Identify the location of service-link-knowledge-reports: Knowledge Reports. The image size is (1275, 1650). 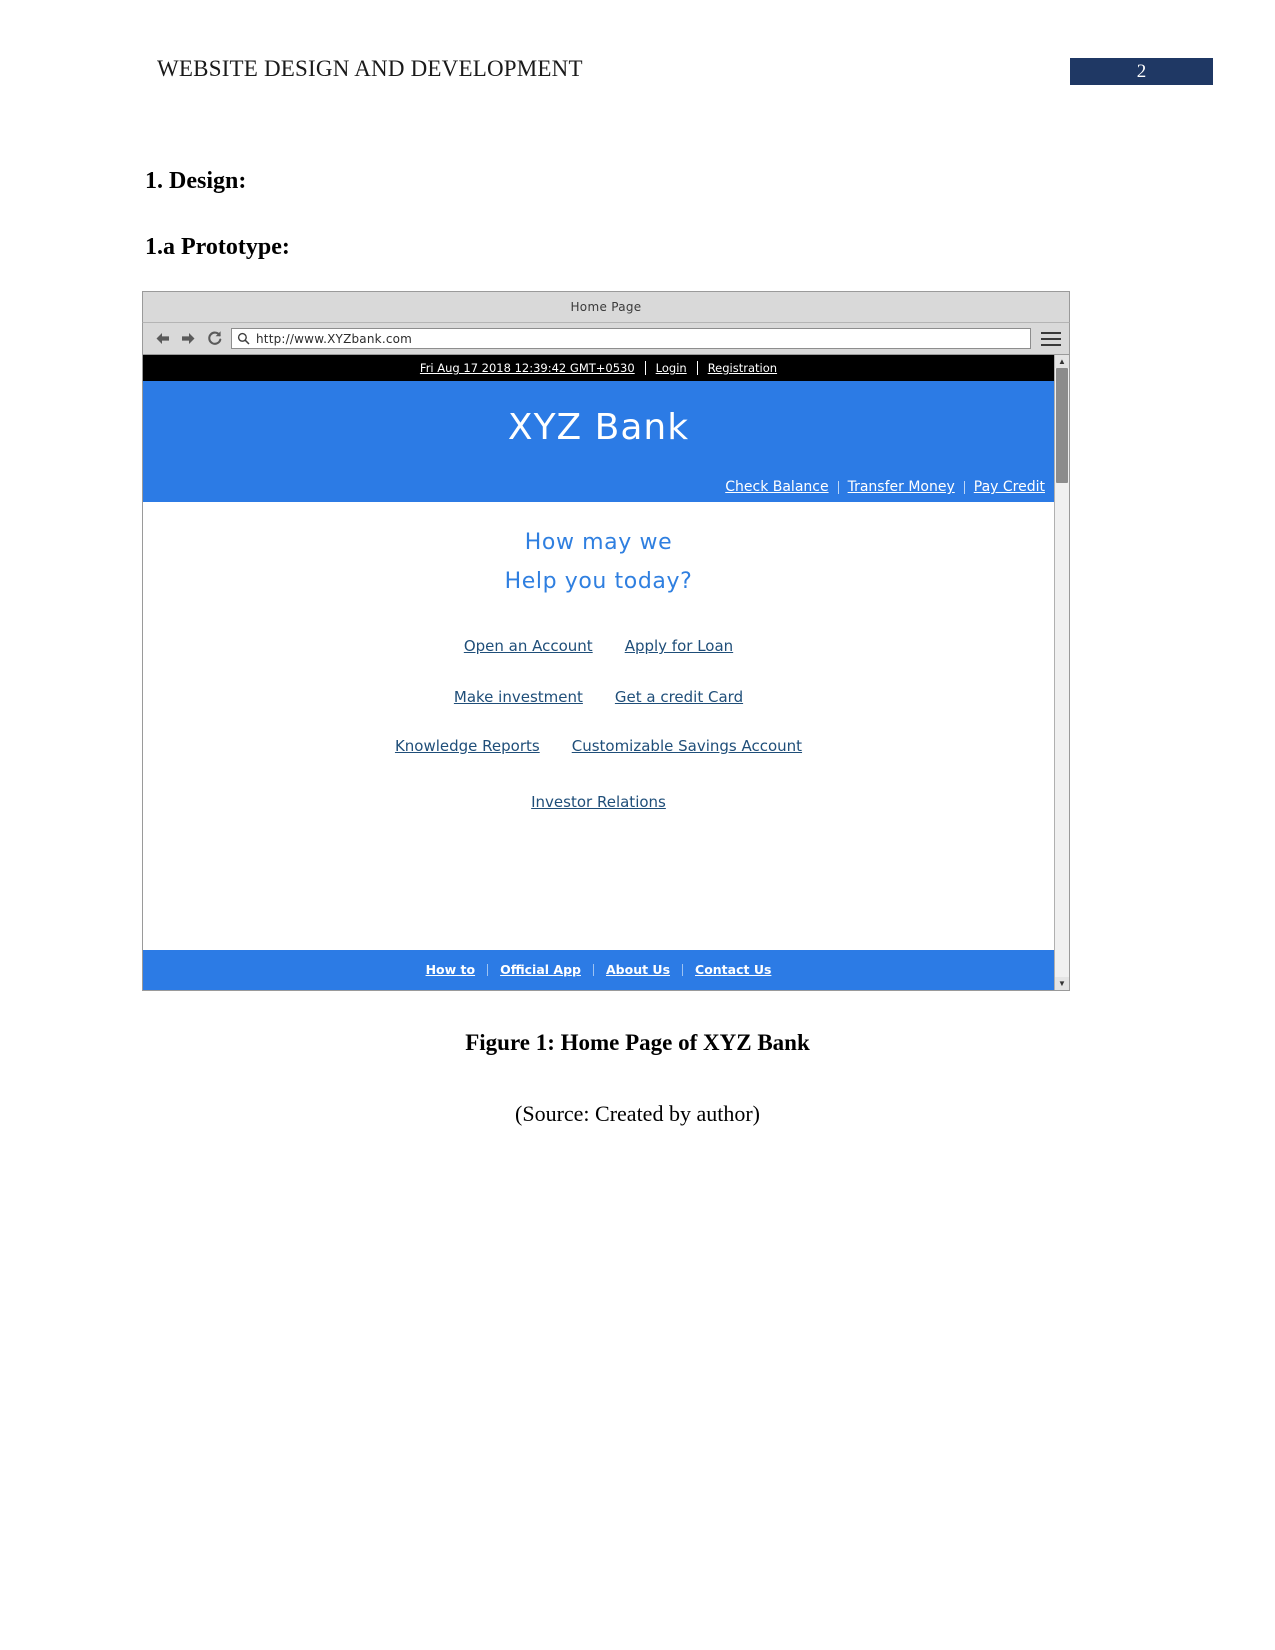
(467, 746).